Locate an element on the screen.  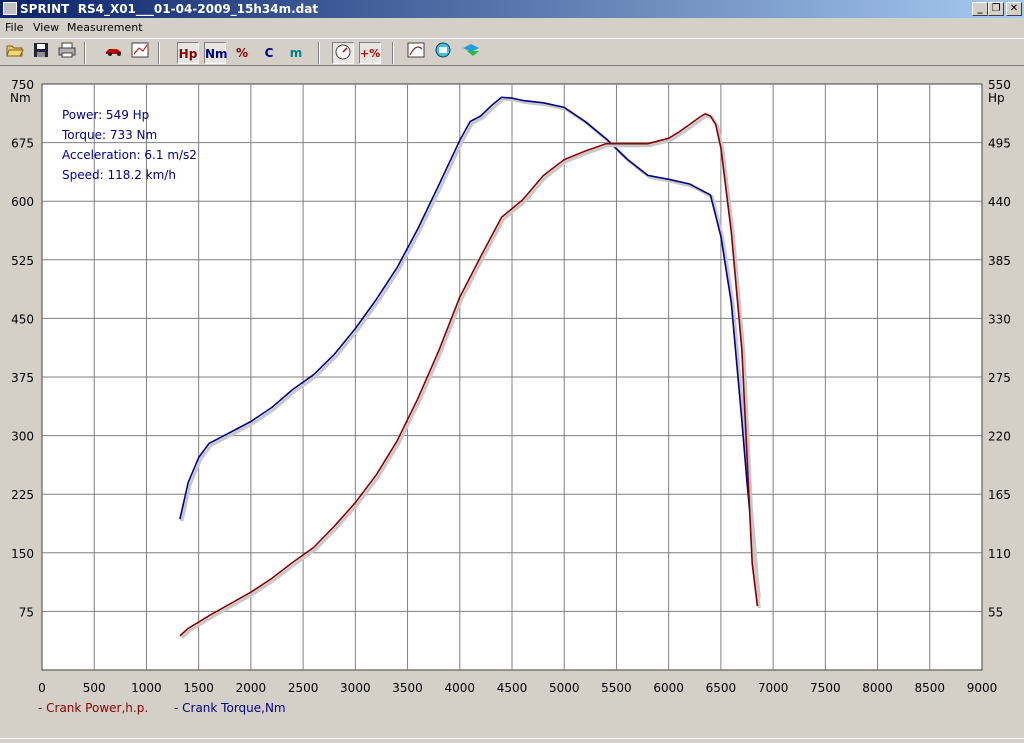
left-tick-label: 150 is located at coordinates (22, 554).